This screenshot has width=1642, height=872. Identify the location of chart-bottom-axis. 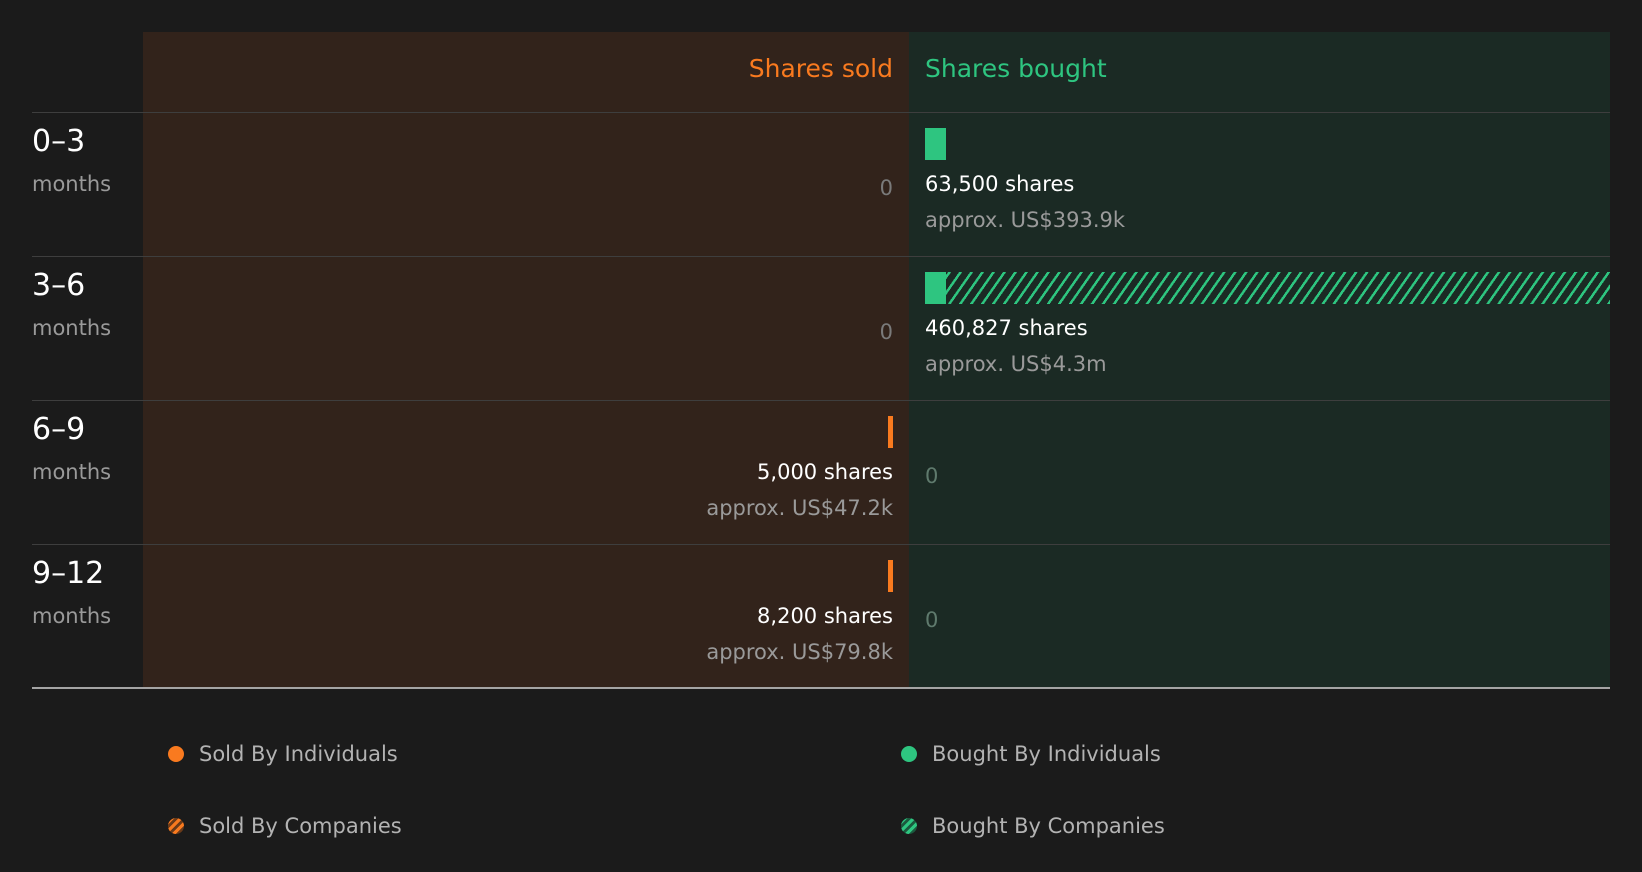
(821, 688).